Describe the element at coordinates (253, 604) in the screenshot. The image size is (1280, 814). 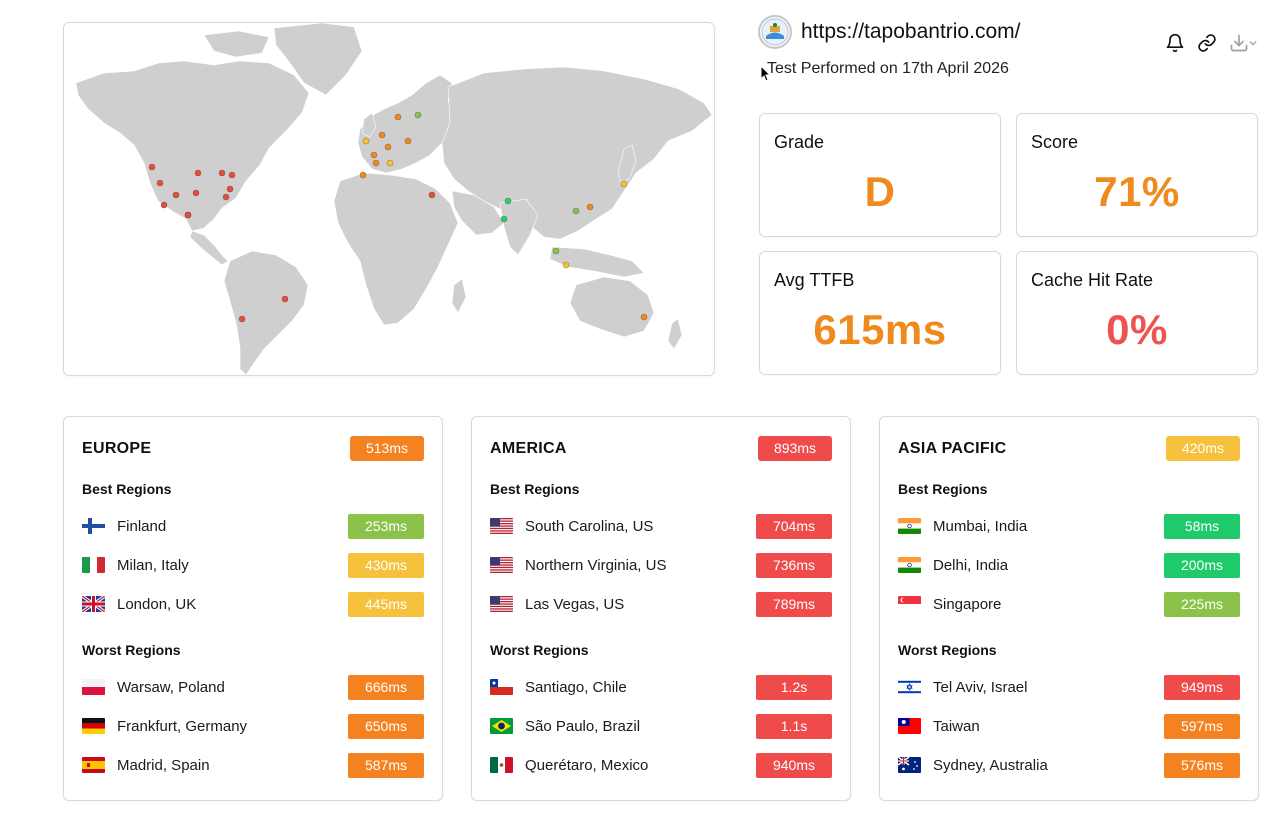
I see `region-row: London, UK 445ms` at that location.